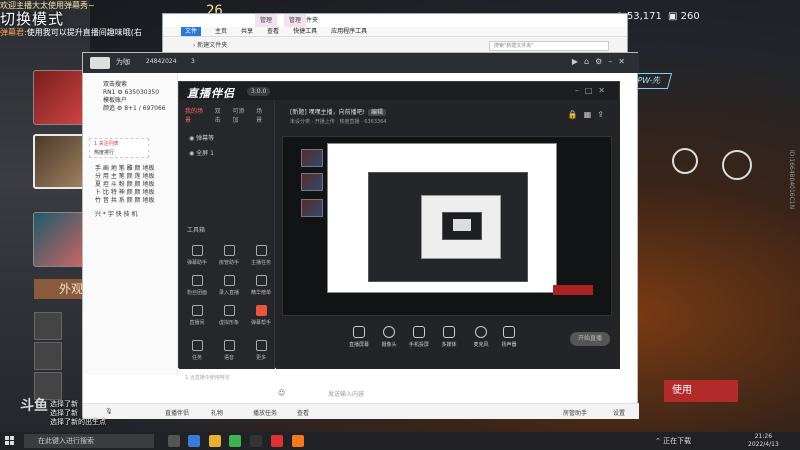 The width and height of the screenshot is (800, 450). Describe the element at coordinates (119, 152) in the screenshot. I see `menu-item: 热度排行` at that location.